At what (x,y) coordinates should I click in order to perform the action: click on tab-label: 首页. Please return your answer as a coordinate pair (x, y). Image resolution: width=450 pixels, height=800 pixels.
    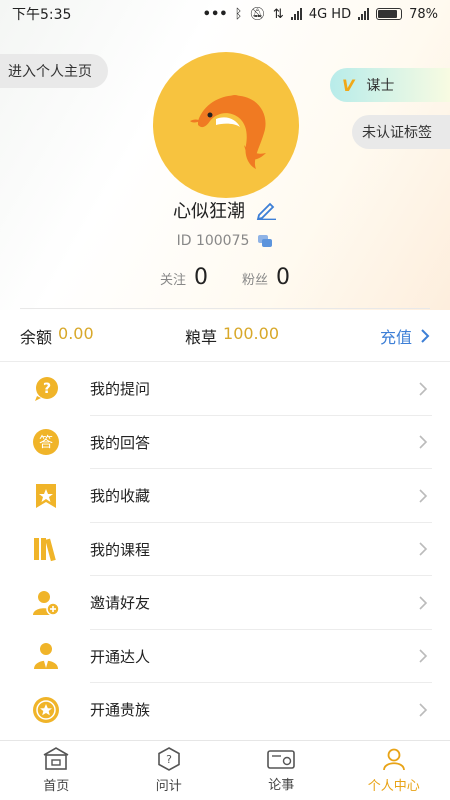
    Looking at the image, I should click on (56, 786).